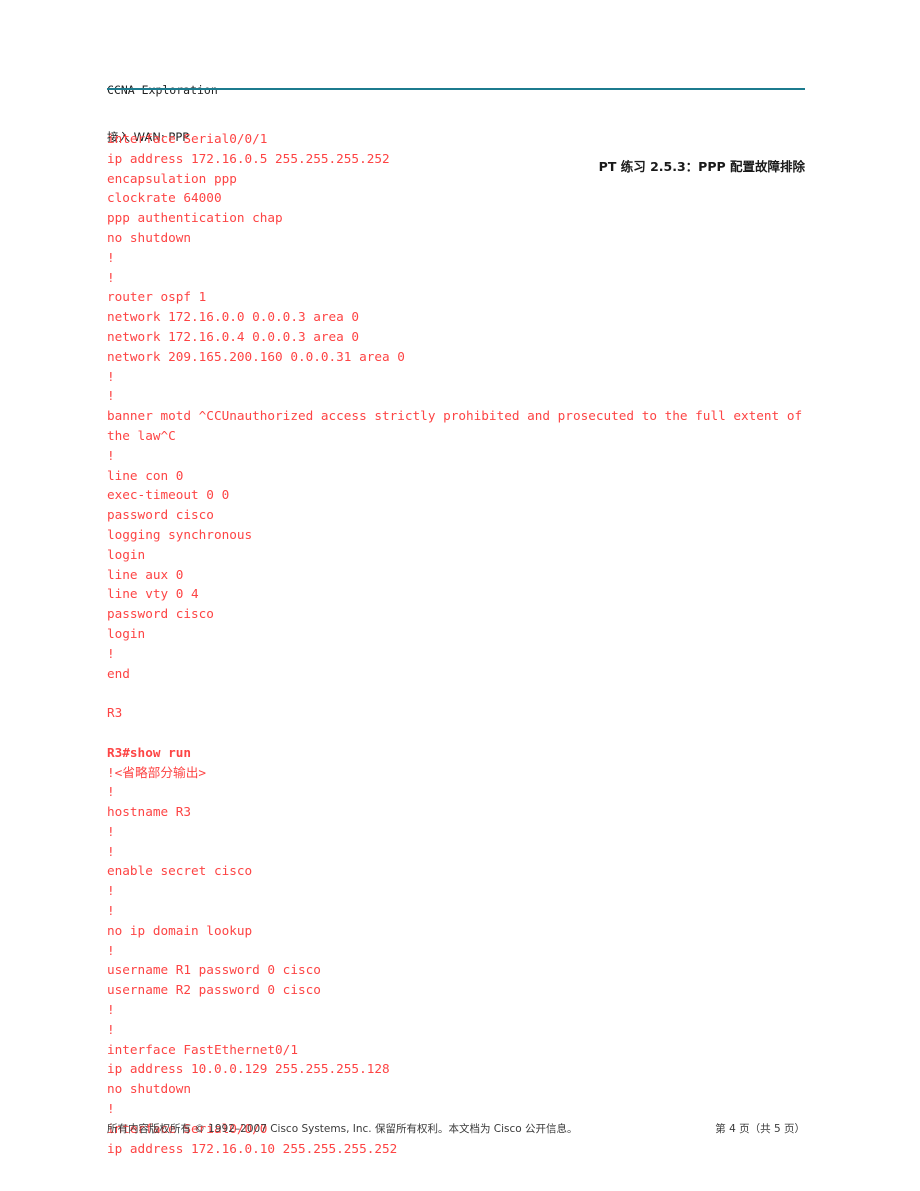 The height and width of the screenshot is (1191, 920). Describe the element at coordinates (214, 990) in the screenshot. I see `config-line: username R2 password 0 cisco` at that location.